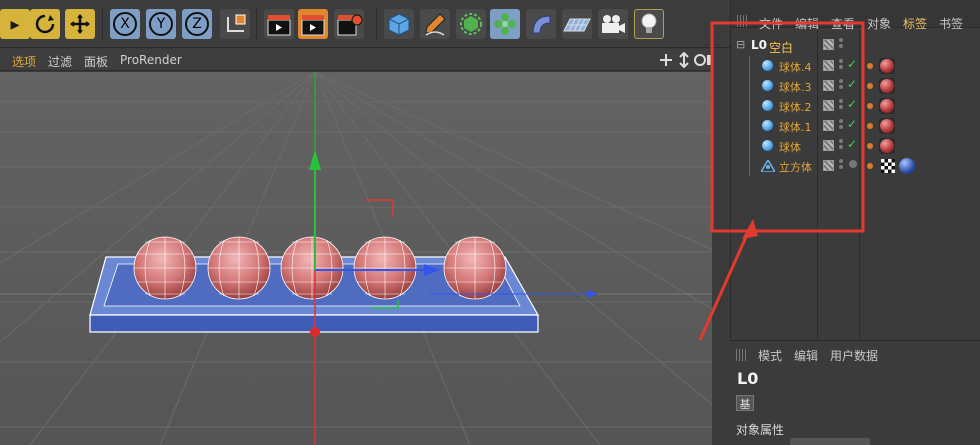 The width and height of the screenshot is (980, 445). I want to click on object-name: 球体, so click(790, 147).